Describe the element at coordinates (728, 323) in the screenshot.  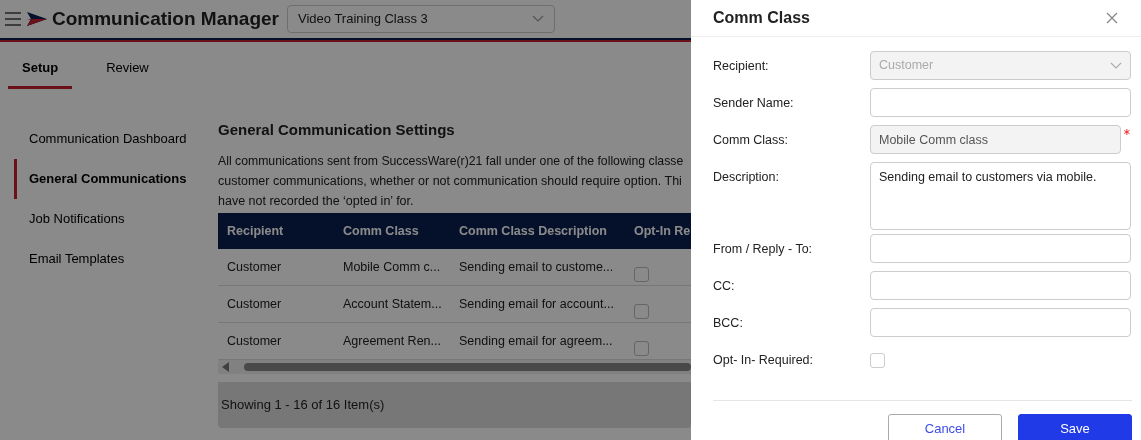
I see `field-label: BCC:` at that location.